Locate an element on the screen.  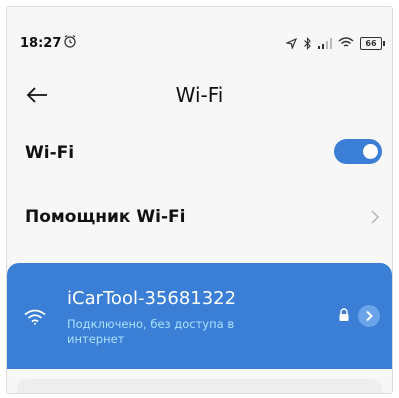
wifi-toggle-row: Wi-Fi is located at coordinates (199, 154).